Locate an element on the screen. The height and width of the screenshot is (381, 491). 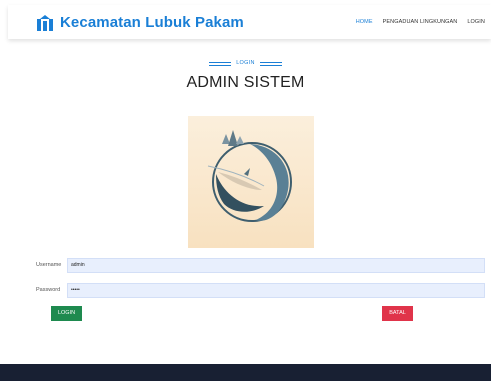
section-label-text: LOGIN is located at coordinates (245, 63).